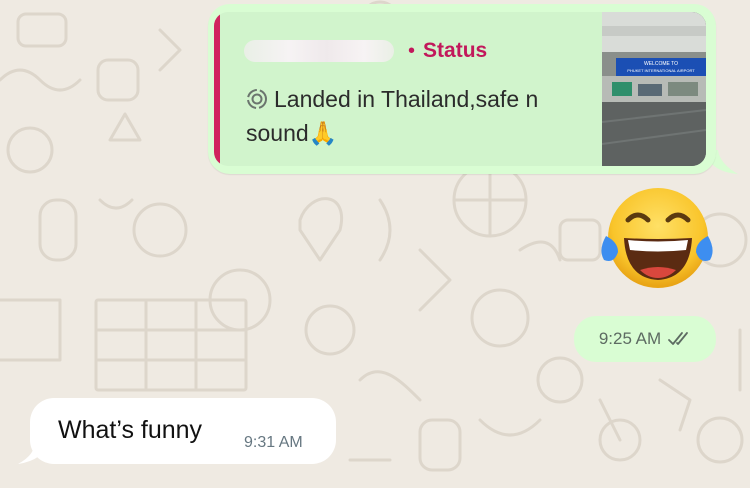 Image resolution: width=750 pixels, height=488 pixels. I want to click on airport-photo: WELCOME TO PHUKET INTERNATIONAL AIRPORT, so click(654, 89).